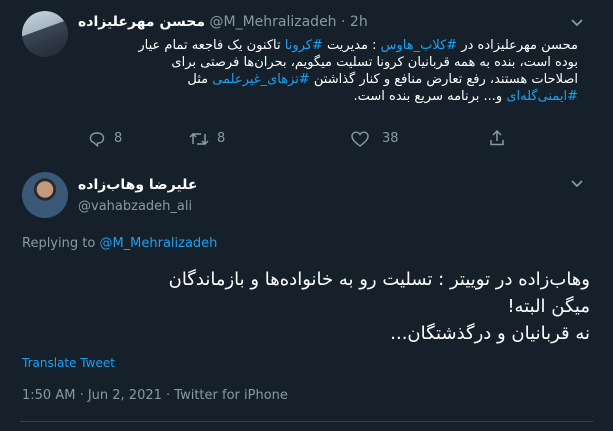  What do you see at coordinates (118, 138) in the screenshot?
I see `reply-count: 8` at bounding box center [118, 138].